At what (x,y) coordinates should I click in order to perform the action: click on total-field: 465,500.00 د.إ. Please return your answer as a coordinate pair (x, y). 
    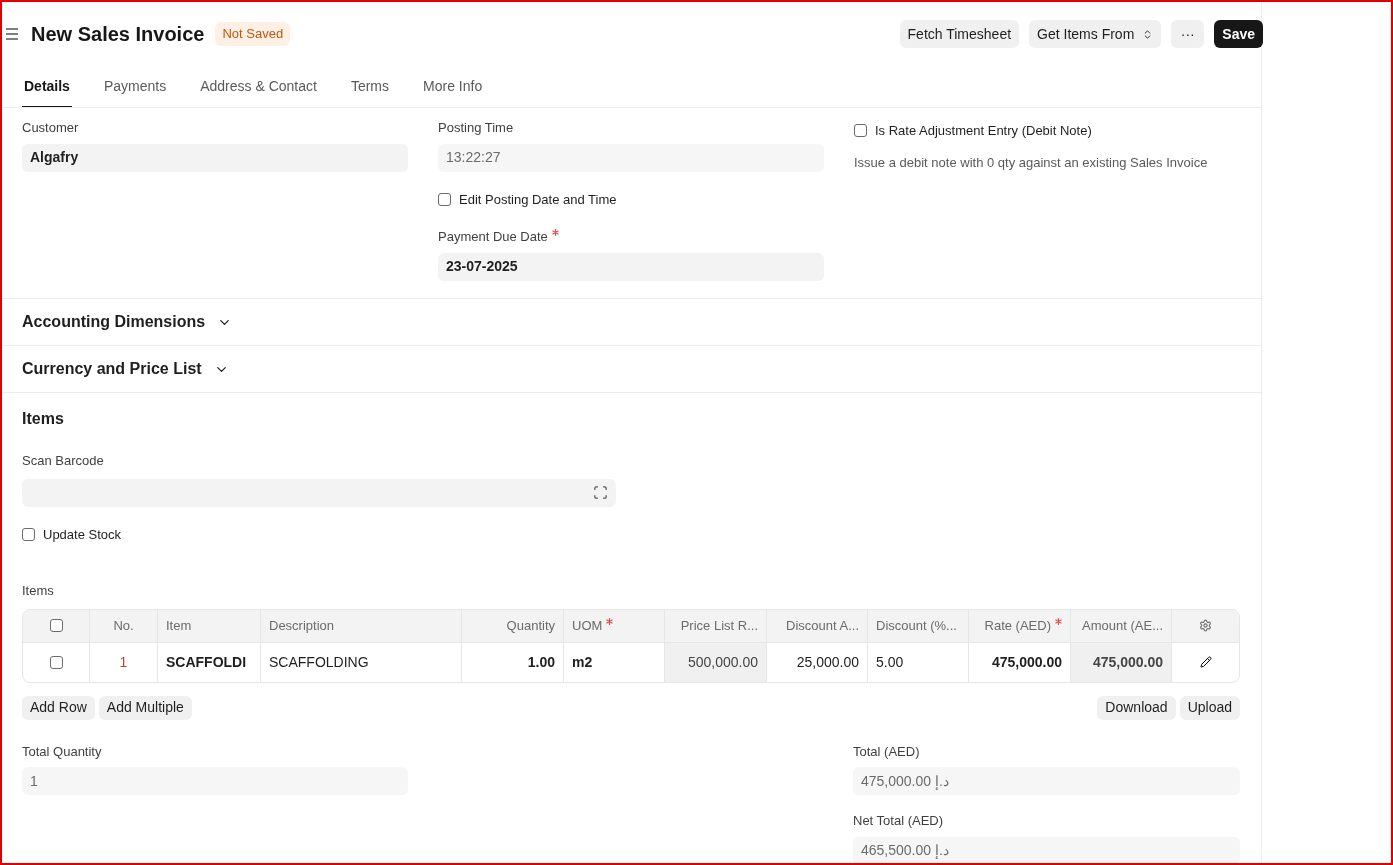
    Looking at the image, I should click on (1046, 849).